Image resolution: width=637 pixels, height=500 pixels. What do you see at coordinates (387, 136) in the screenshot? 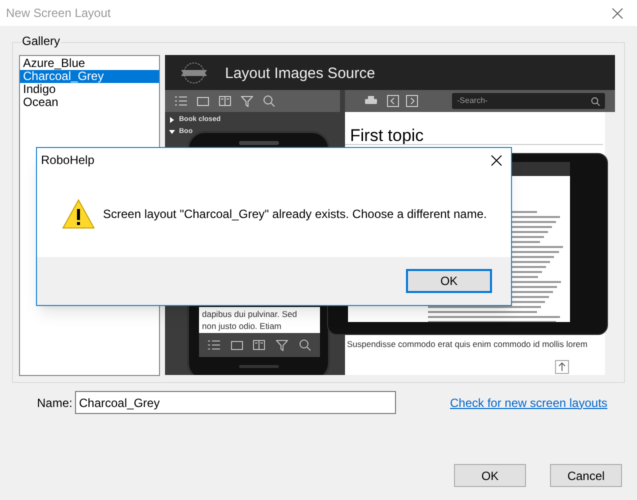
I see `topic-heading: First topic` at bounding box center [387, 136].